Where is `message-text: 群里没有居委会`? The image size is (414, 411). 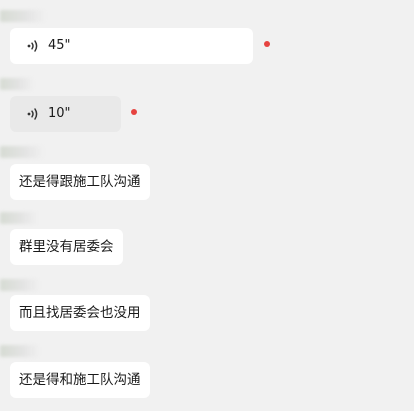
message-text: 群里没有居委会 is located at coordinates (66, 247).